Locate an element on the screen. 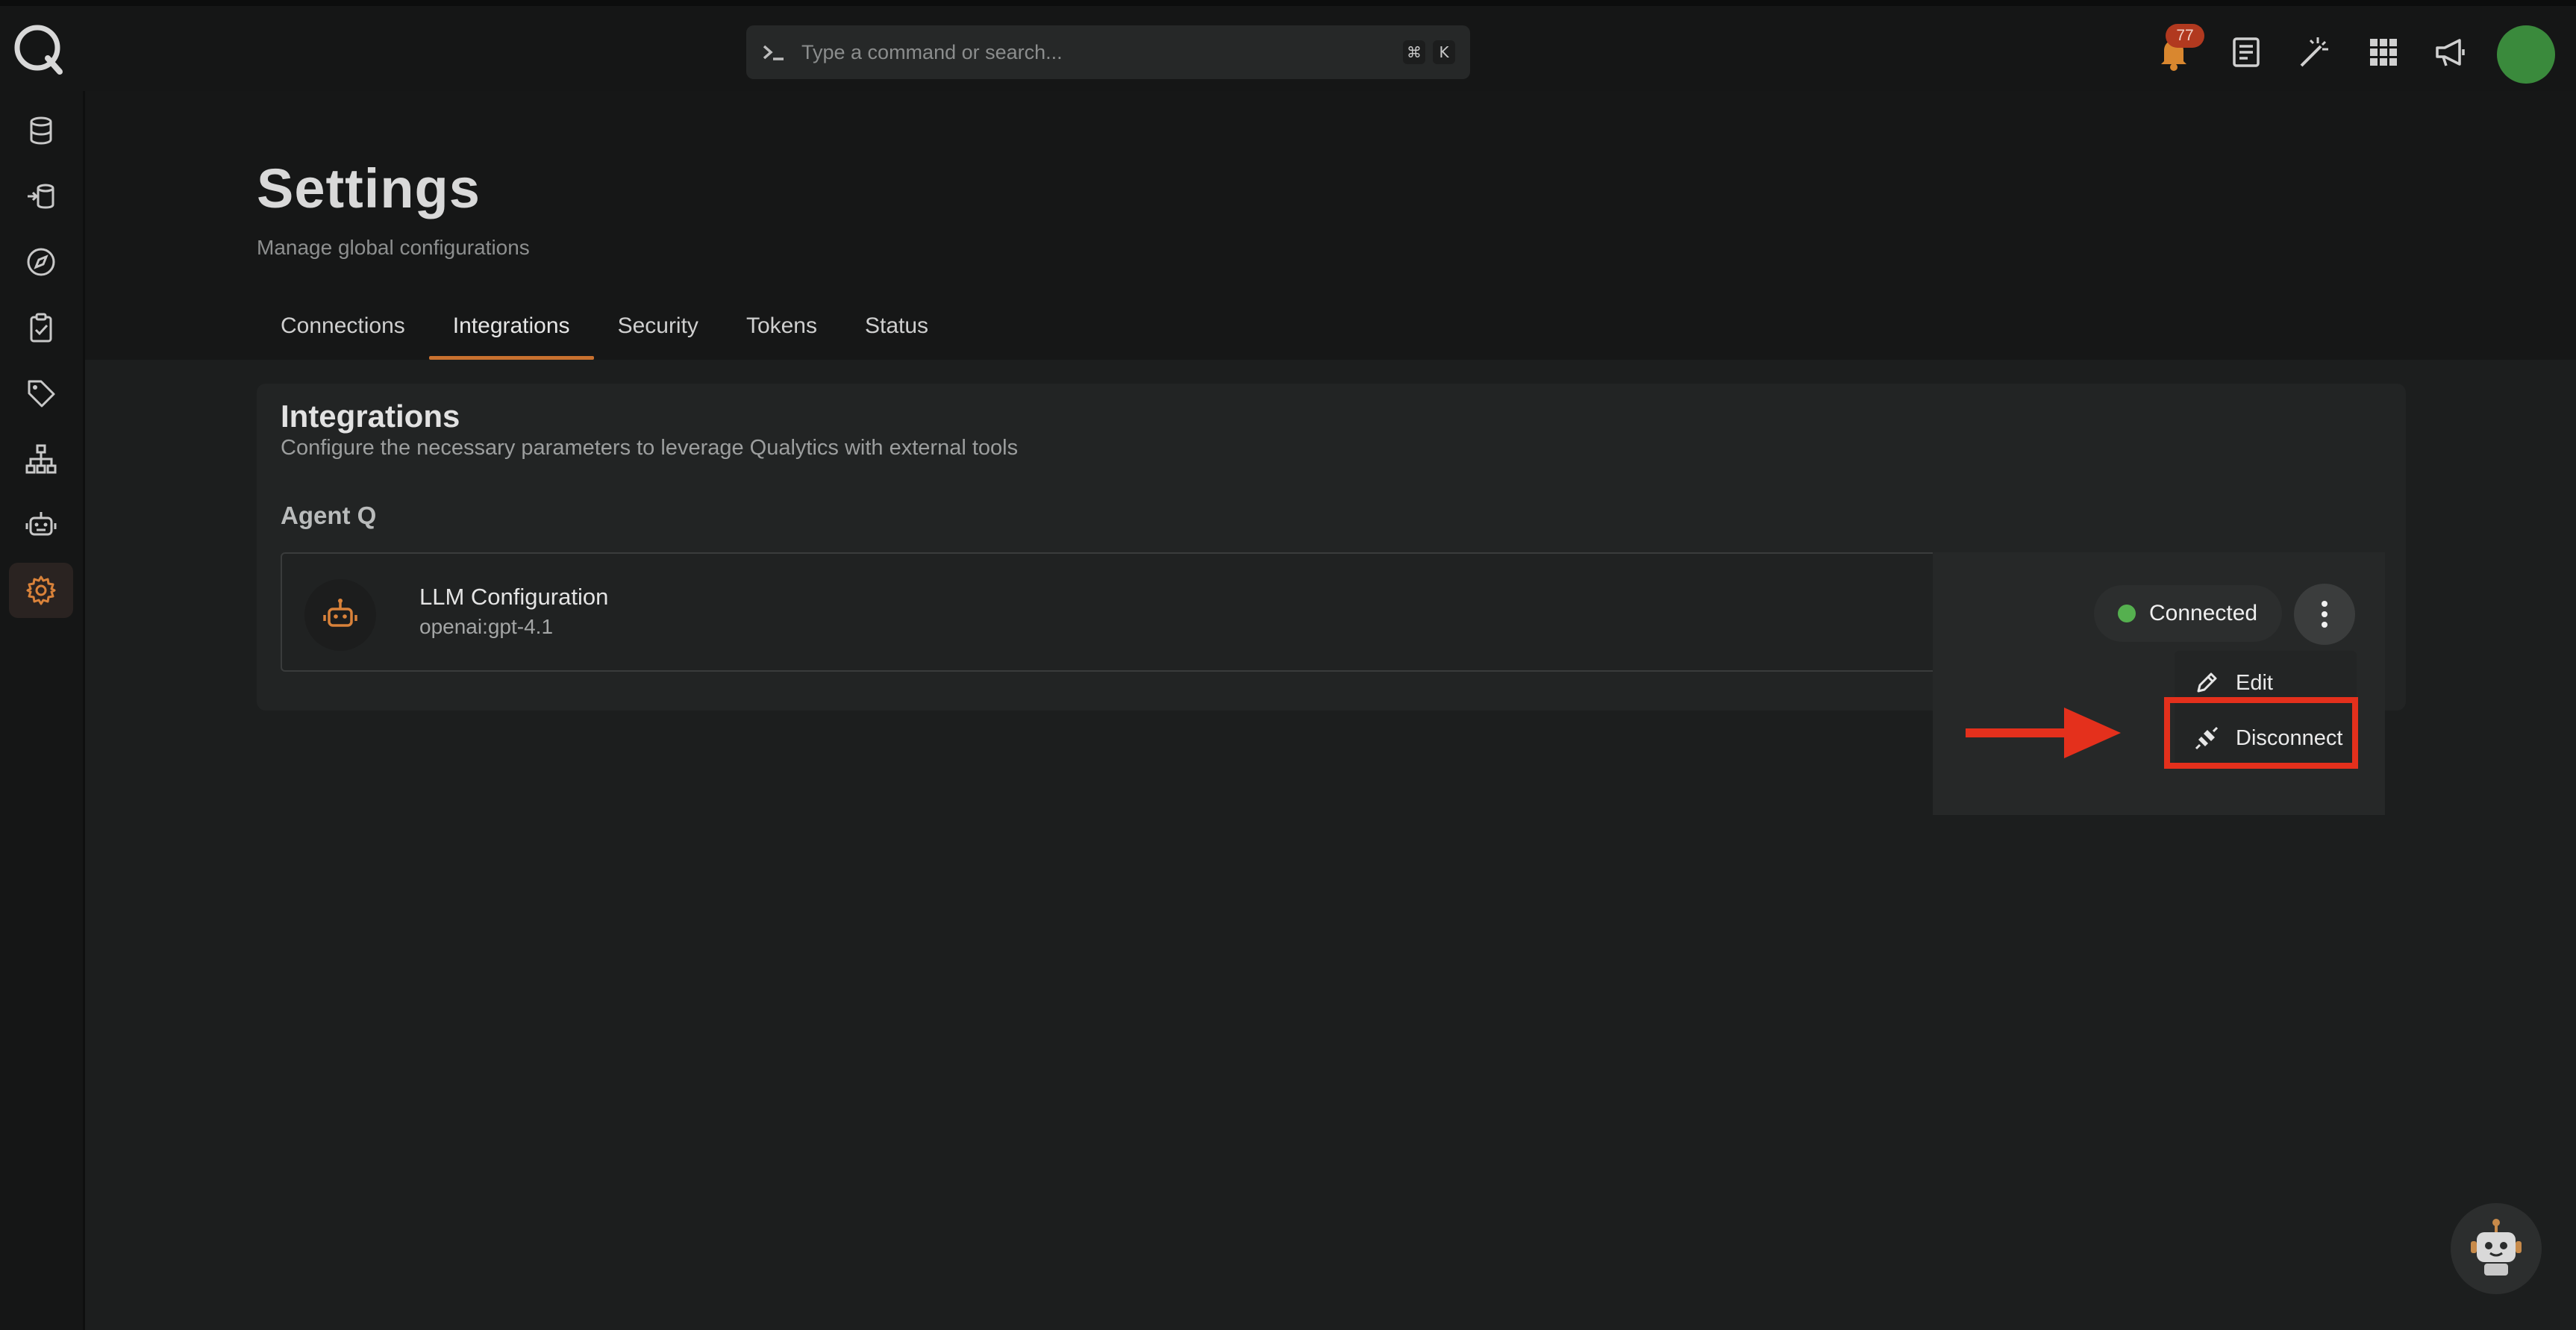 Image resolution: width=2576 pixels, height=1330 pixels. status-badge: Connected is located at coordinates (2188, 613).